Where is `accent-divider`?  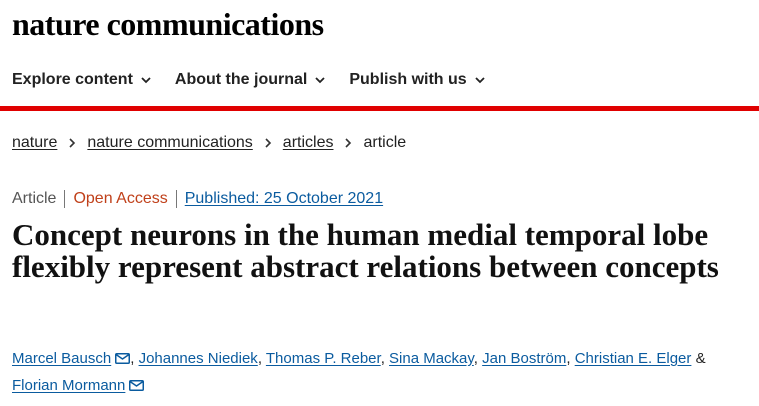 accent-divider is located at coordinates (379, 108).